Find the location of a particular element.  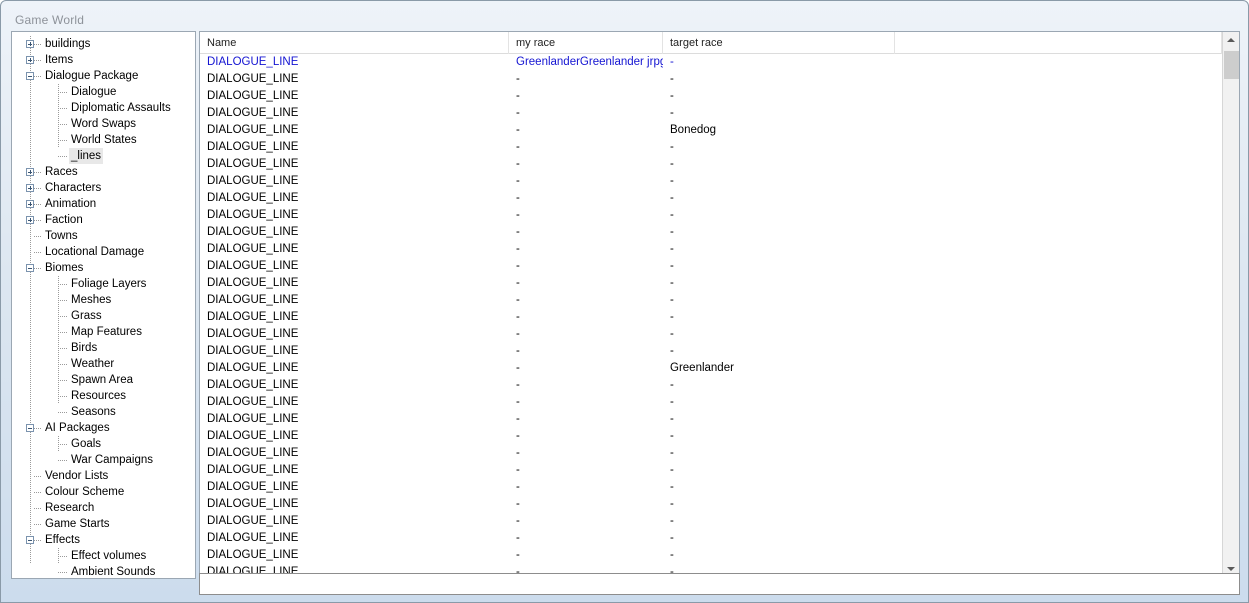

tree-item-weather: Weather is located at coordinates (103, 364).